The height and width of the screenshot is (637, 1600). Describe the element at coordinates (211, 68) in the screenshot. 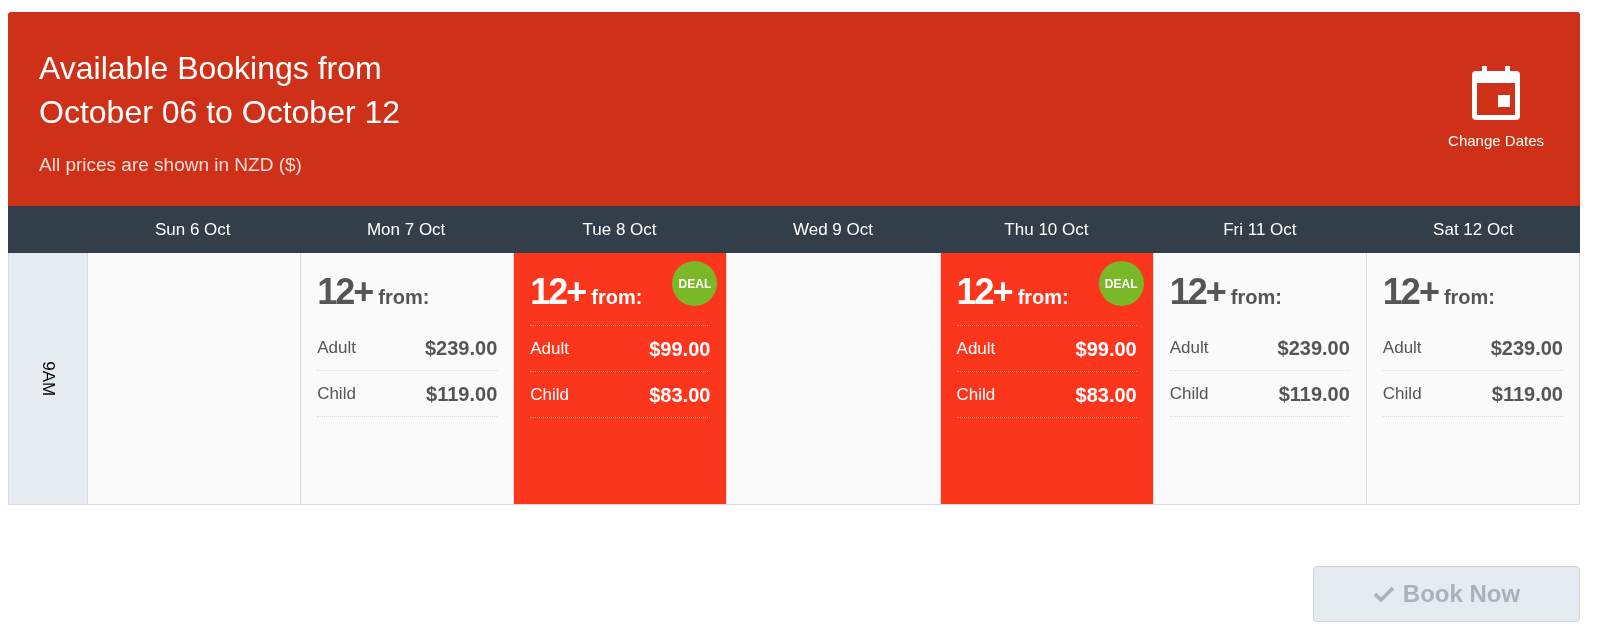

I see `header-title: Available Bookings from` at that location.